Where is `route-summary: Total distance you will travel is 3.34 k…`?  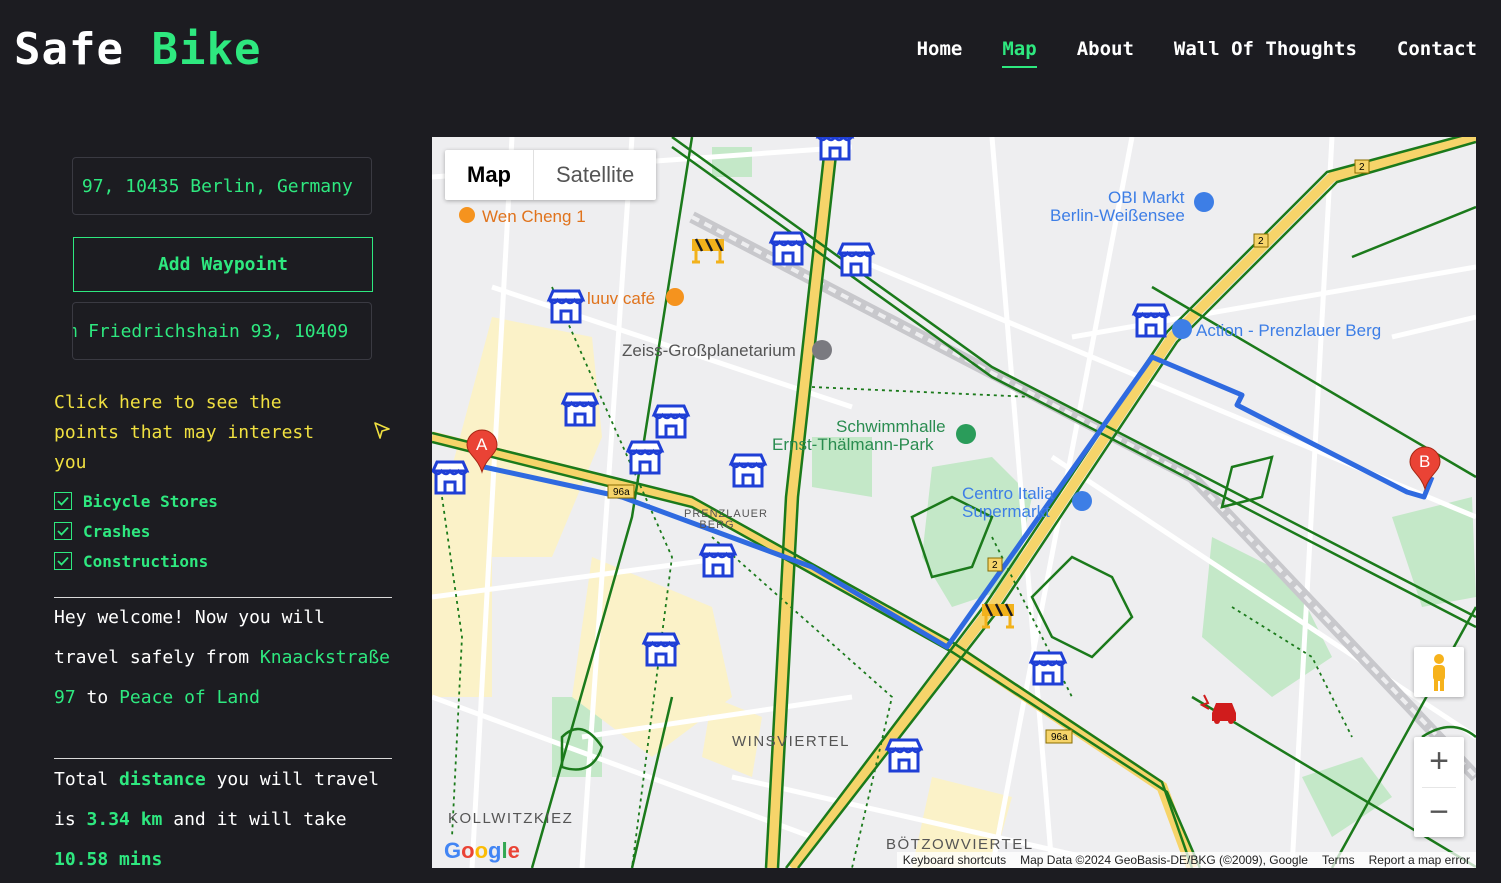
route-summary: Total distance you will travel is 3.34 k… is located at coordinates (224, 820).